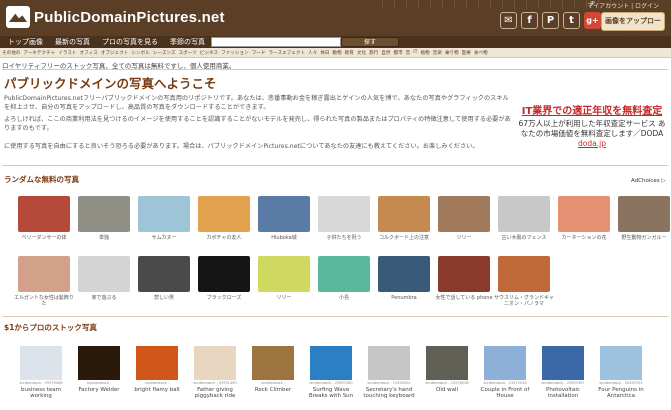  What do you see at coordinates (164, 298) in the screenshot?
I see `photo-caption: 悲しい男` at bounding box center [164, 298].